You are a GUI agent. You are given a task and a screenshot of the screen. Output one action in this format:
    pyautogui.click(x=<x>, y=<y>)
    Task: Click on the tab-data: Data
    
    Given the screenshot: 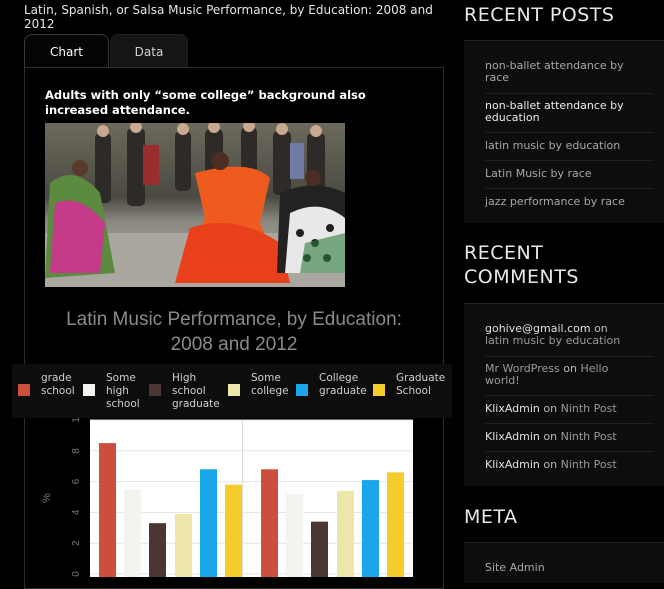 What is the action you would take?
    pyautogui.click(x=149, y=51)
    